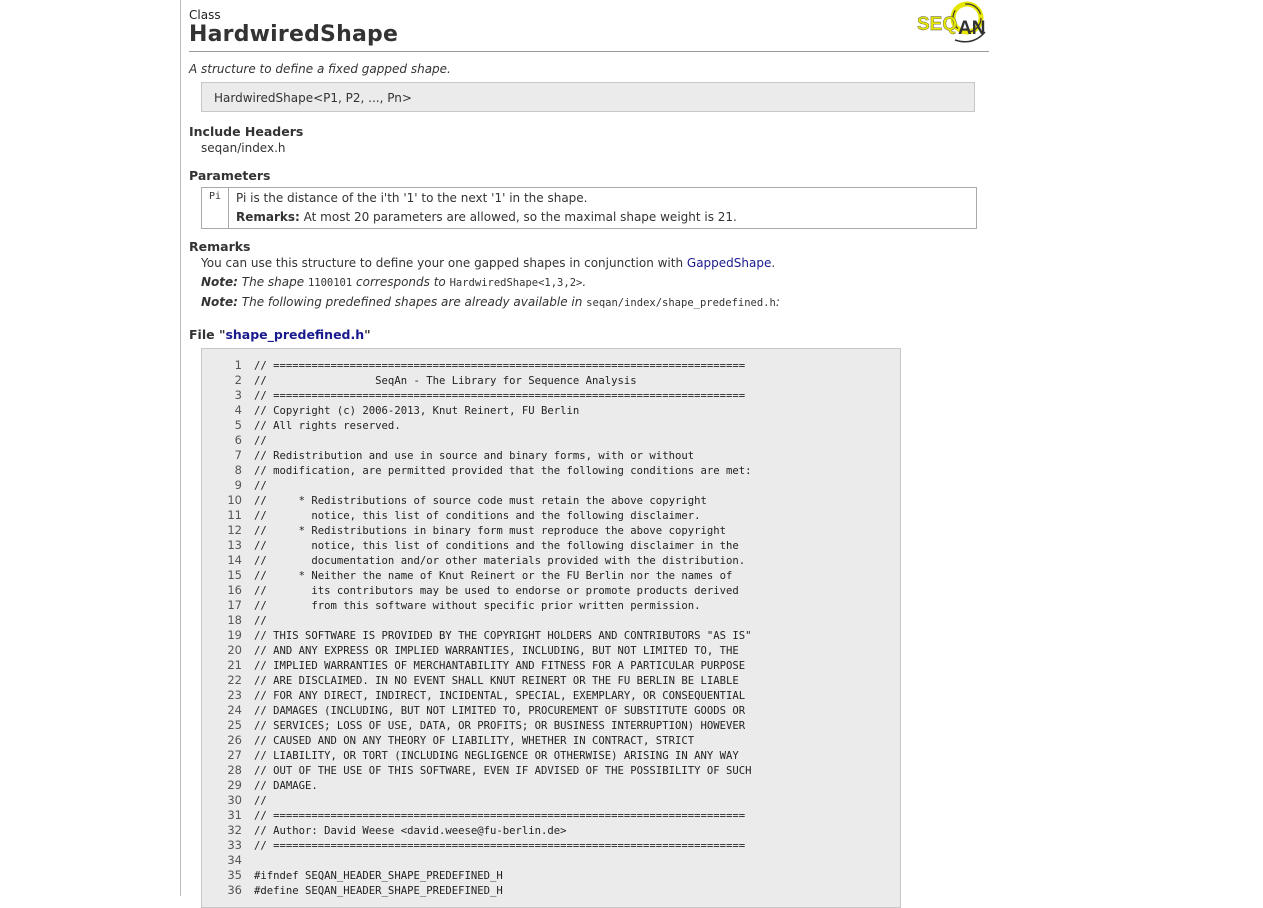  I want to click on note-code: seqan/index/shape_predefined.h, so click(681, 303).